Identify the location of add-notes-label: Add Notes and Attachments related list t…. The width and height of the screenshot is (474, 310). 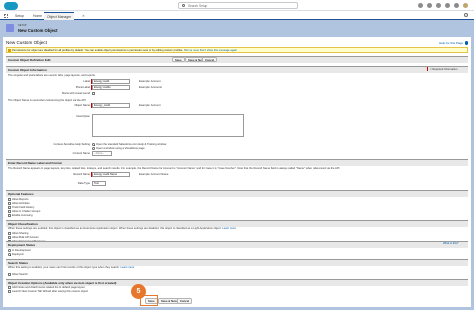
(48, 287).